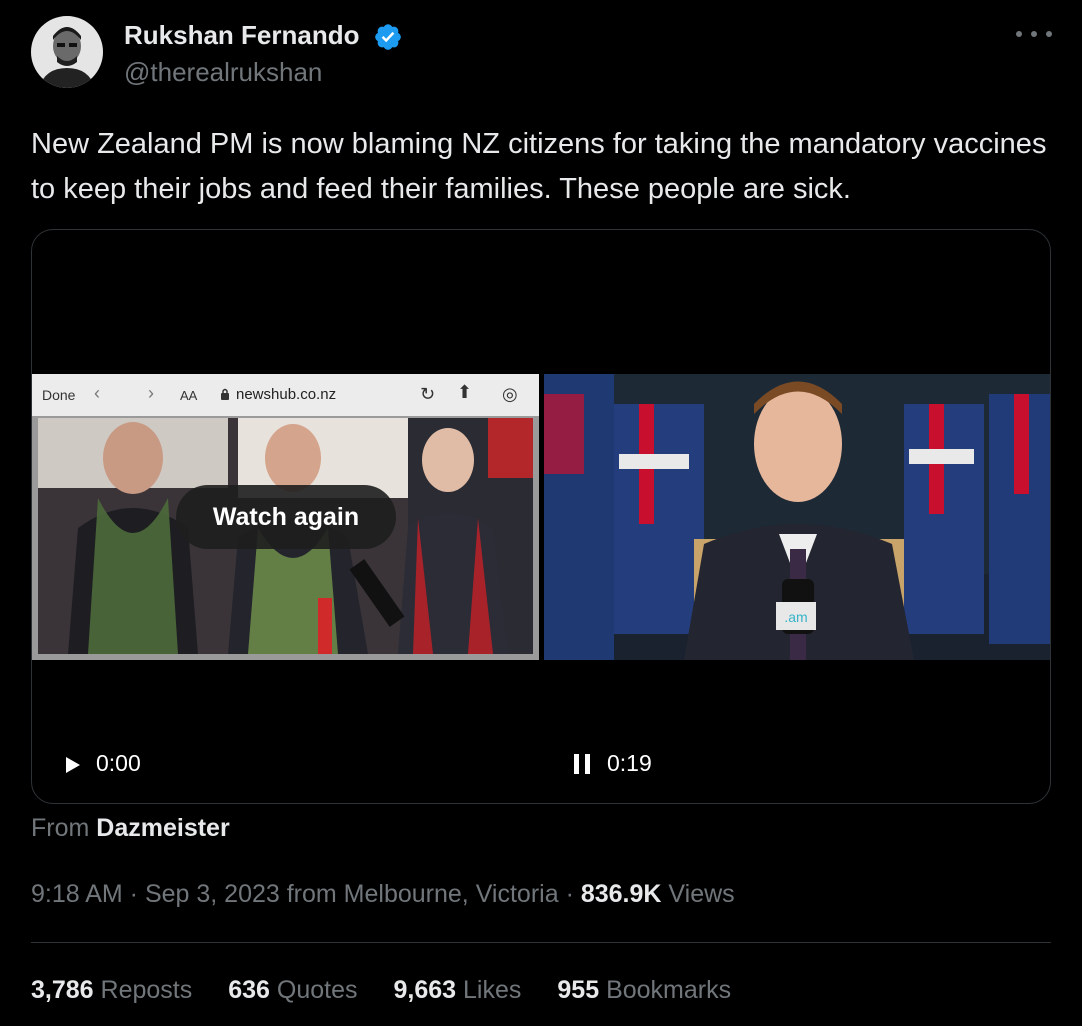  What do you see at coordinates (669, 990) in the screenshot?
I see `bookmarks-label: Bookmarks` at bounding box center [669, 990].